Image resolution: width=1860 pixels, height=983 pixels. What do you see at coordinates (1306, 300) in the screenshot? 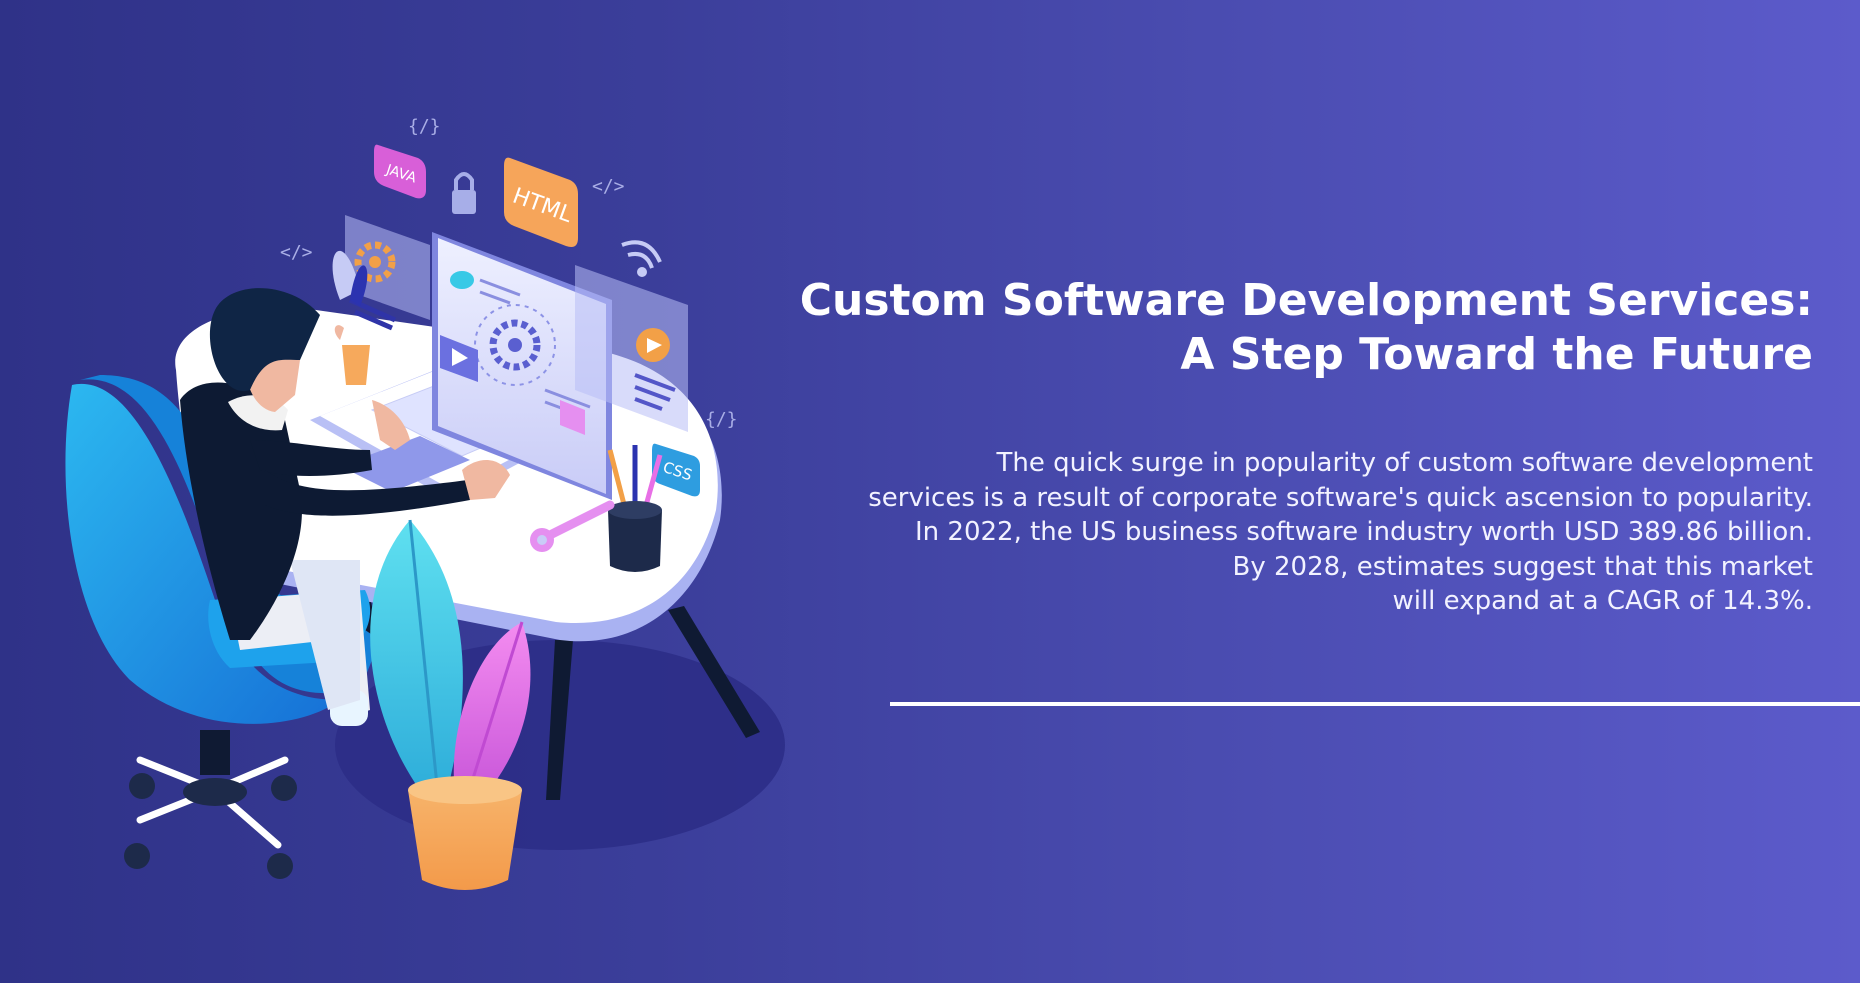
I see `title-line-1: Custom Software Development Services:` at bounding box center [1306, 300].